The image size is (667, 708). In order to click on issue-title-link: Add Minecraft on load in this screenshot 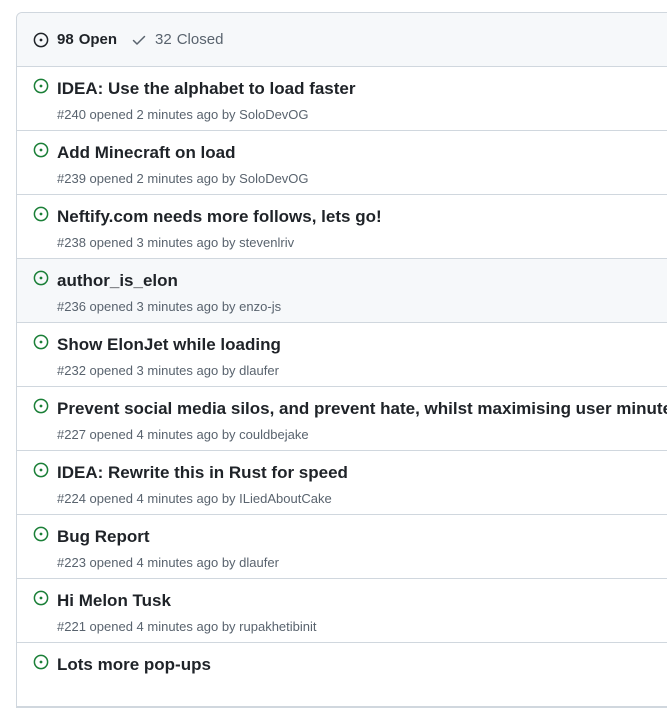, I will do `click(146, 153)`.